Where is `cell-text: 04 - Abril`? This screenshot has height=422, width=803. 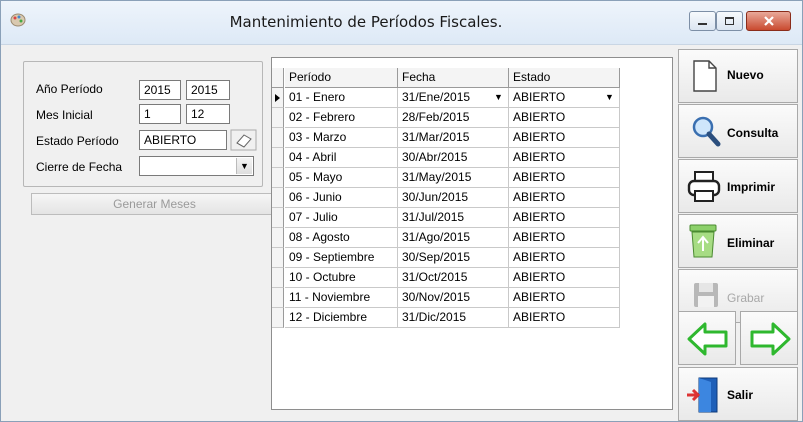
cell-text: 04 - Abril is located at coordinates (313, 157).